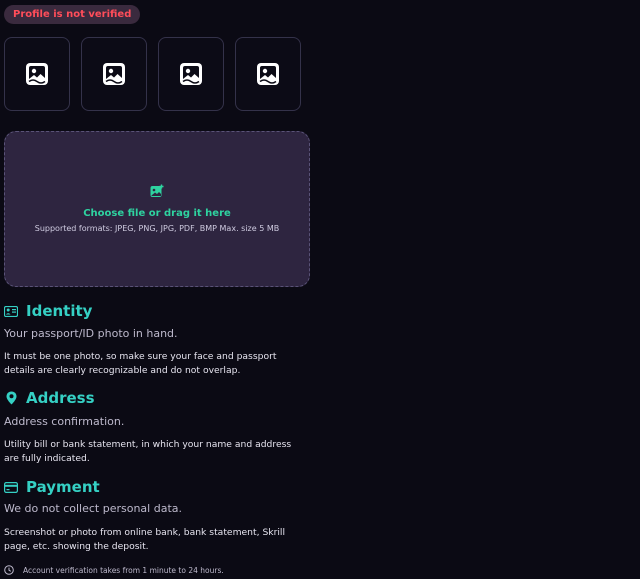  I want to click on dropzone-title: Choose file or drag it here, so click(157, 213).